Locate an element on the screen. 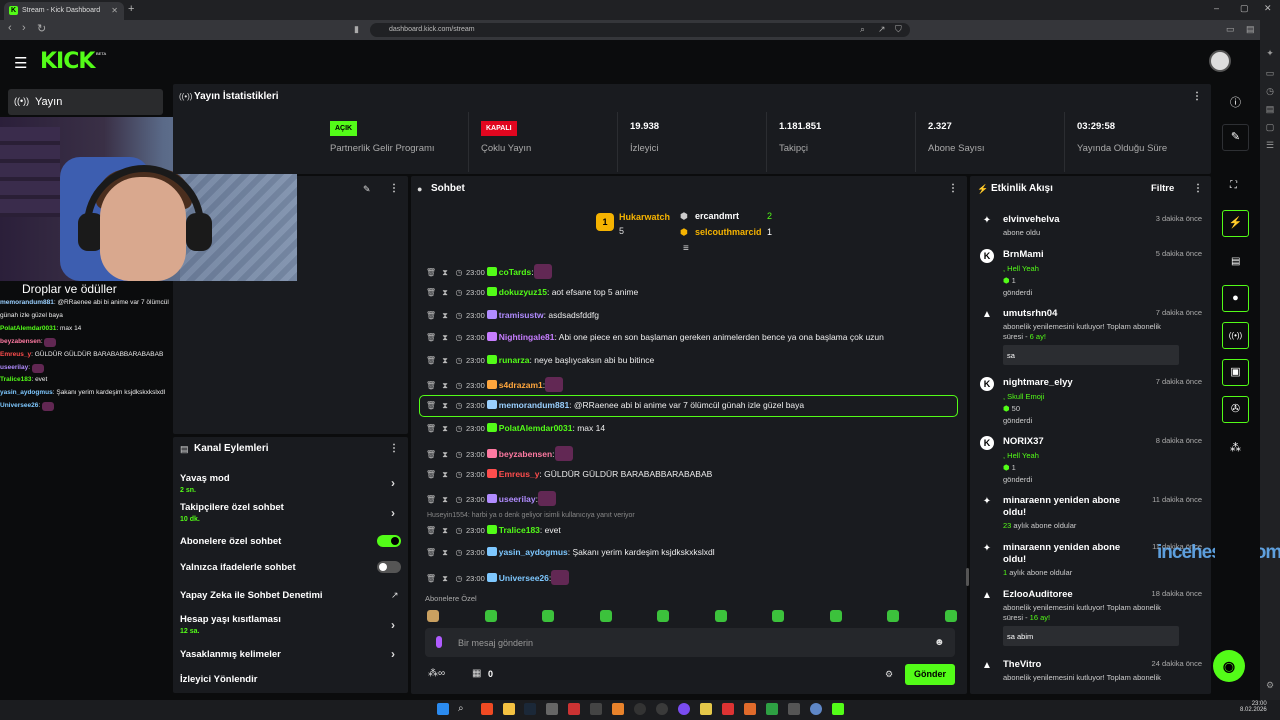 This screenshot has height=720, width=1280. start-icon is located at coordinates (443, 709).